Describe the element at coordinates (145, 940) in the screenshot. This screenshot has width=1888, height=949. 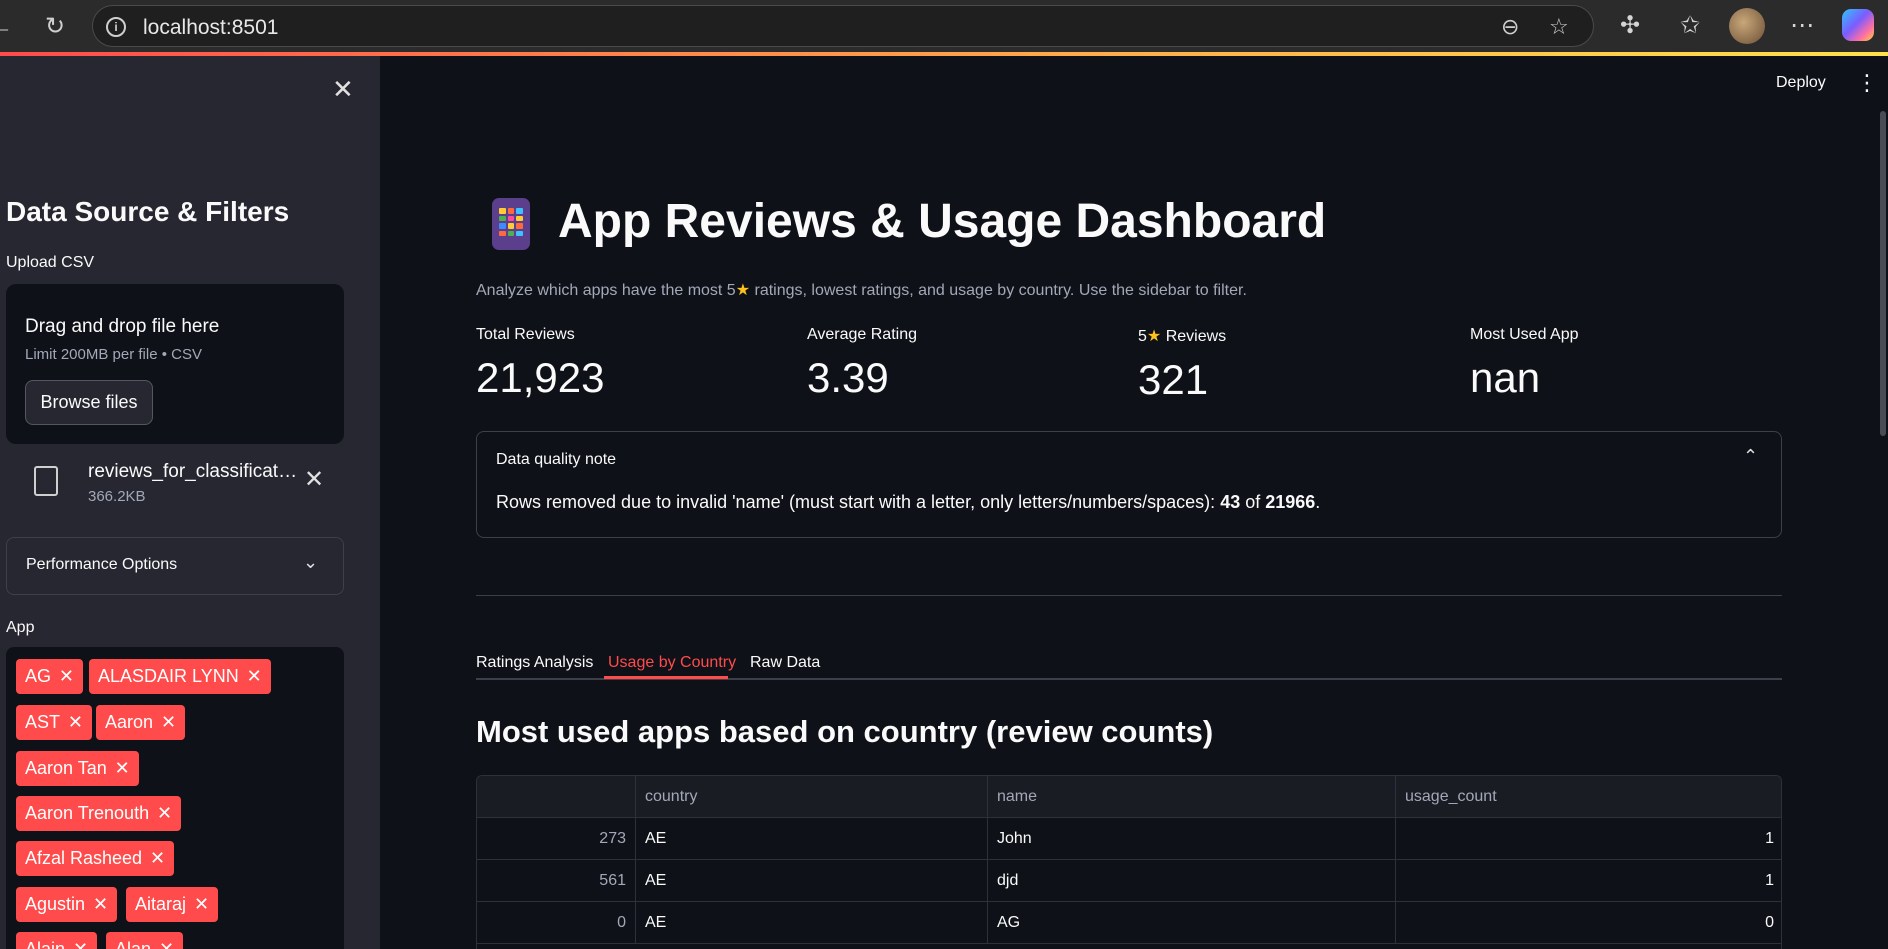
I see `app-tag: Alan ✕` at that location.